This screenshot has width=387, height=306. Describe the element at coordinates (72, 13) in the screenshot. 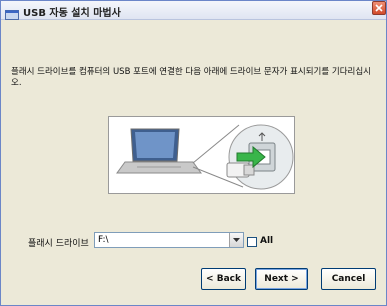

I see `window-title: USB 자동 설치 마법사` at that location.